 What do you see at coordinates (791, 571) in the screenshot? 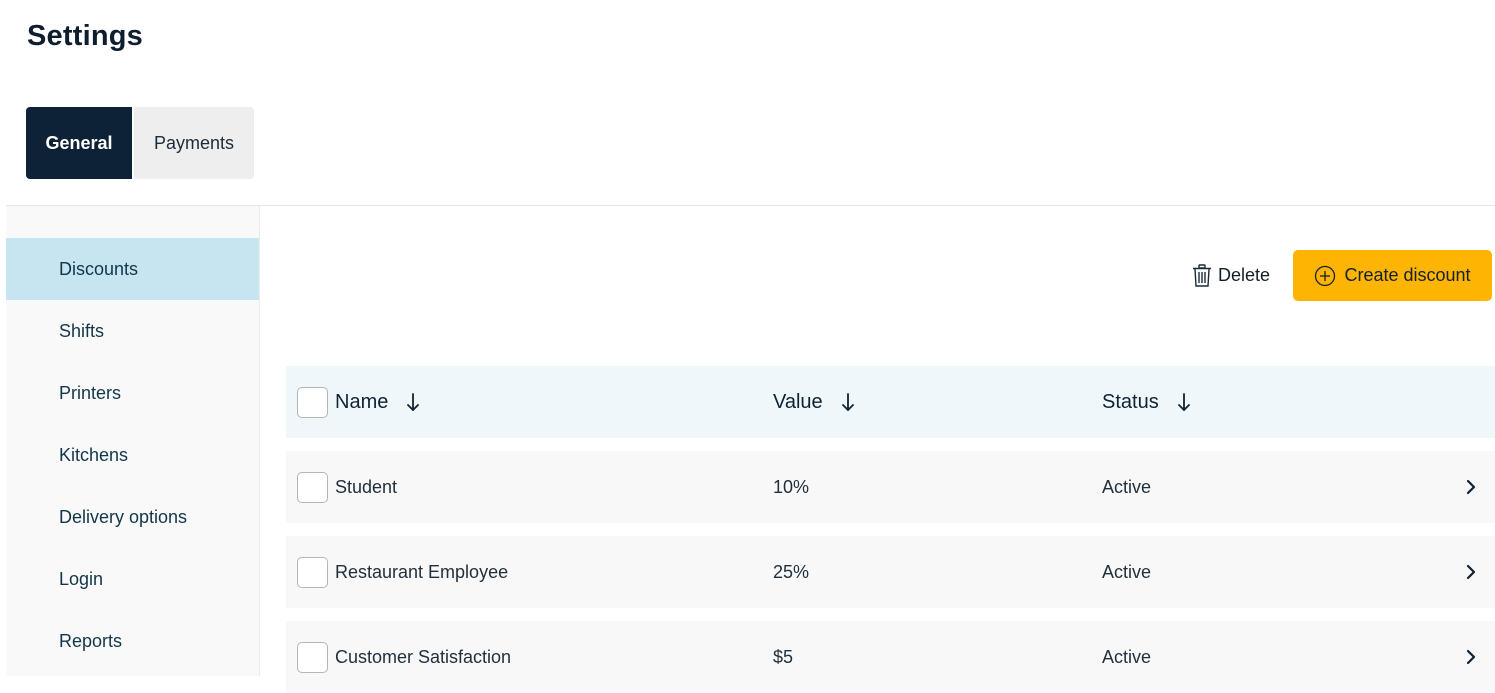
I see `row-value: 25%` at bounding box center [791, 571].